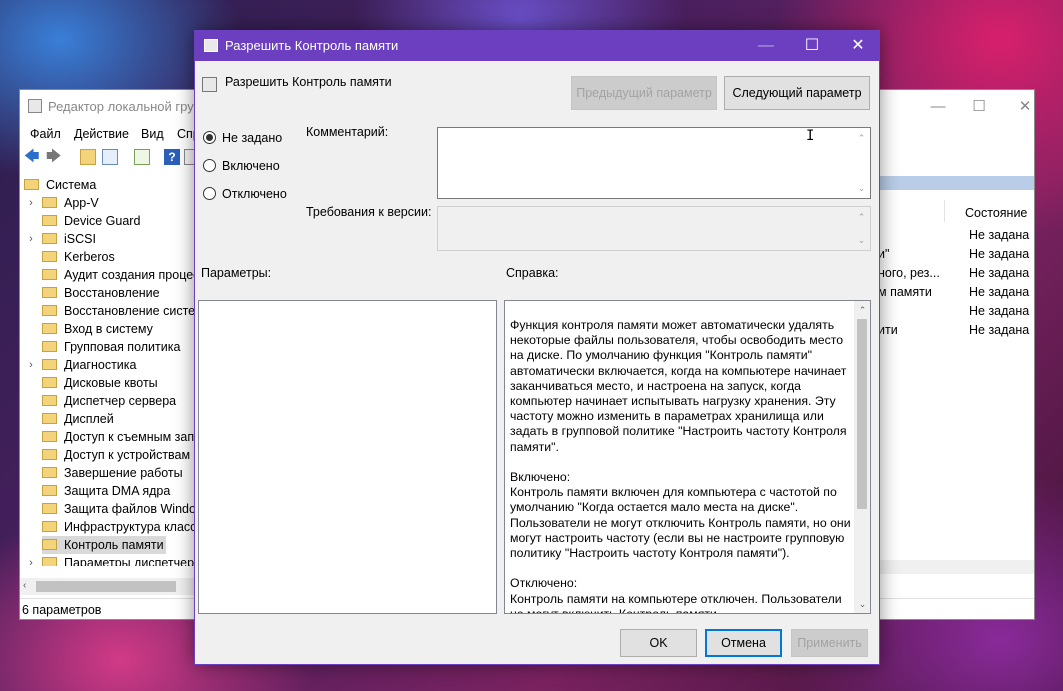  What do you see at coordinates (812, 46) in the screenshot?
I see `dialog-maximize-icon: ☐` at bounding box center [812, 46].